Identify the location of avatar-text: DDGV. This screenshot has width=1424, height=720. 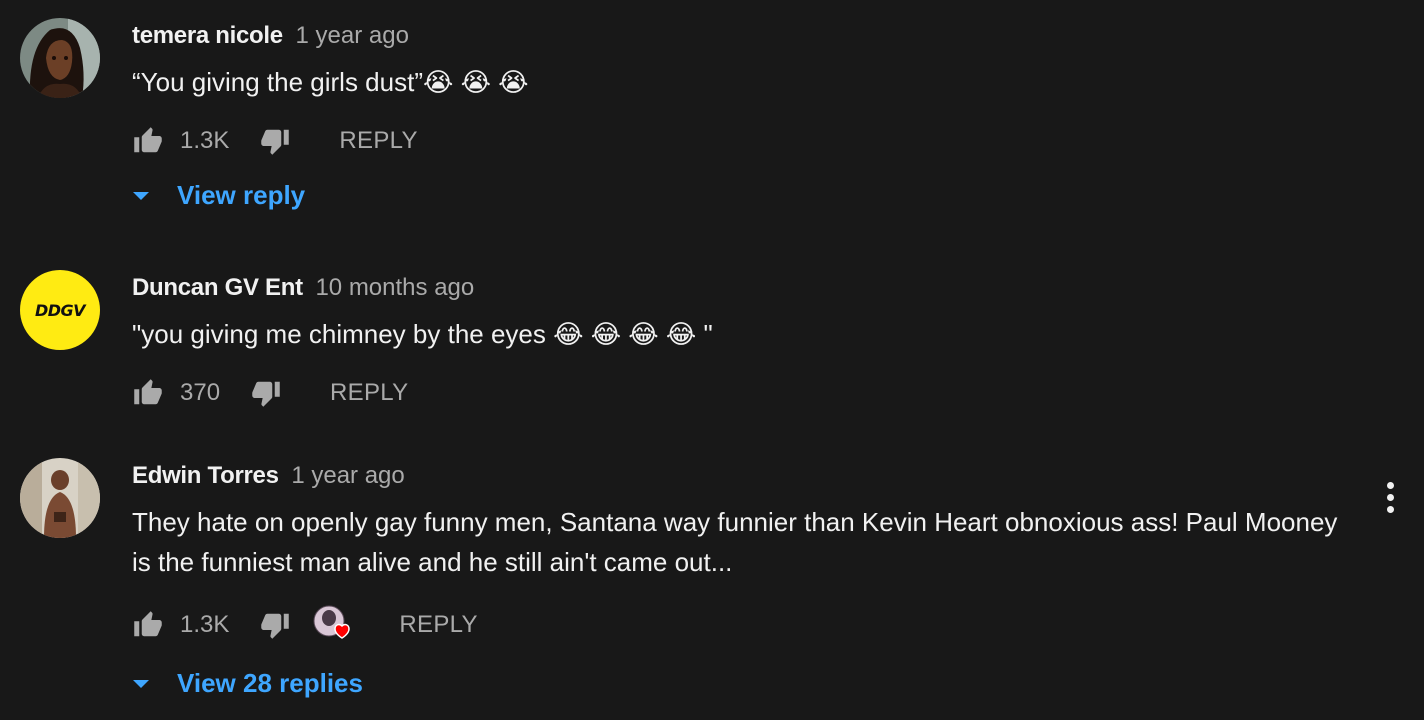
(60, 310).